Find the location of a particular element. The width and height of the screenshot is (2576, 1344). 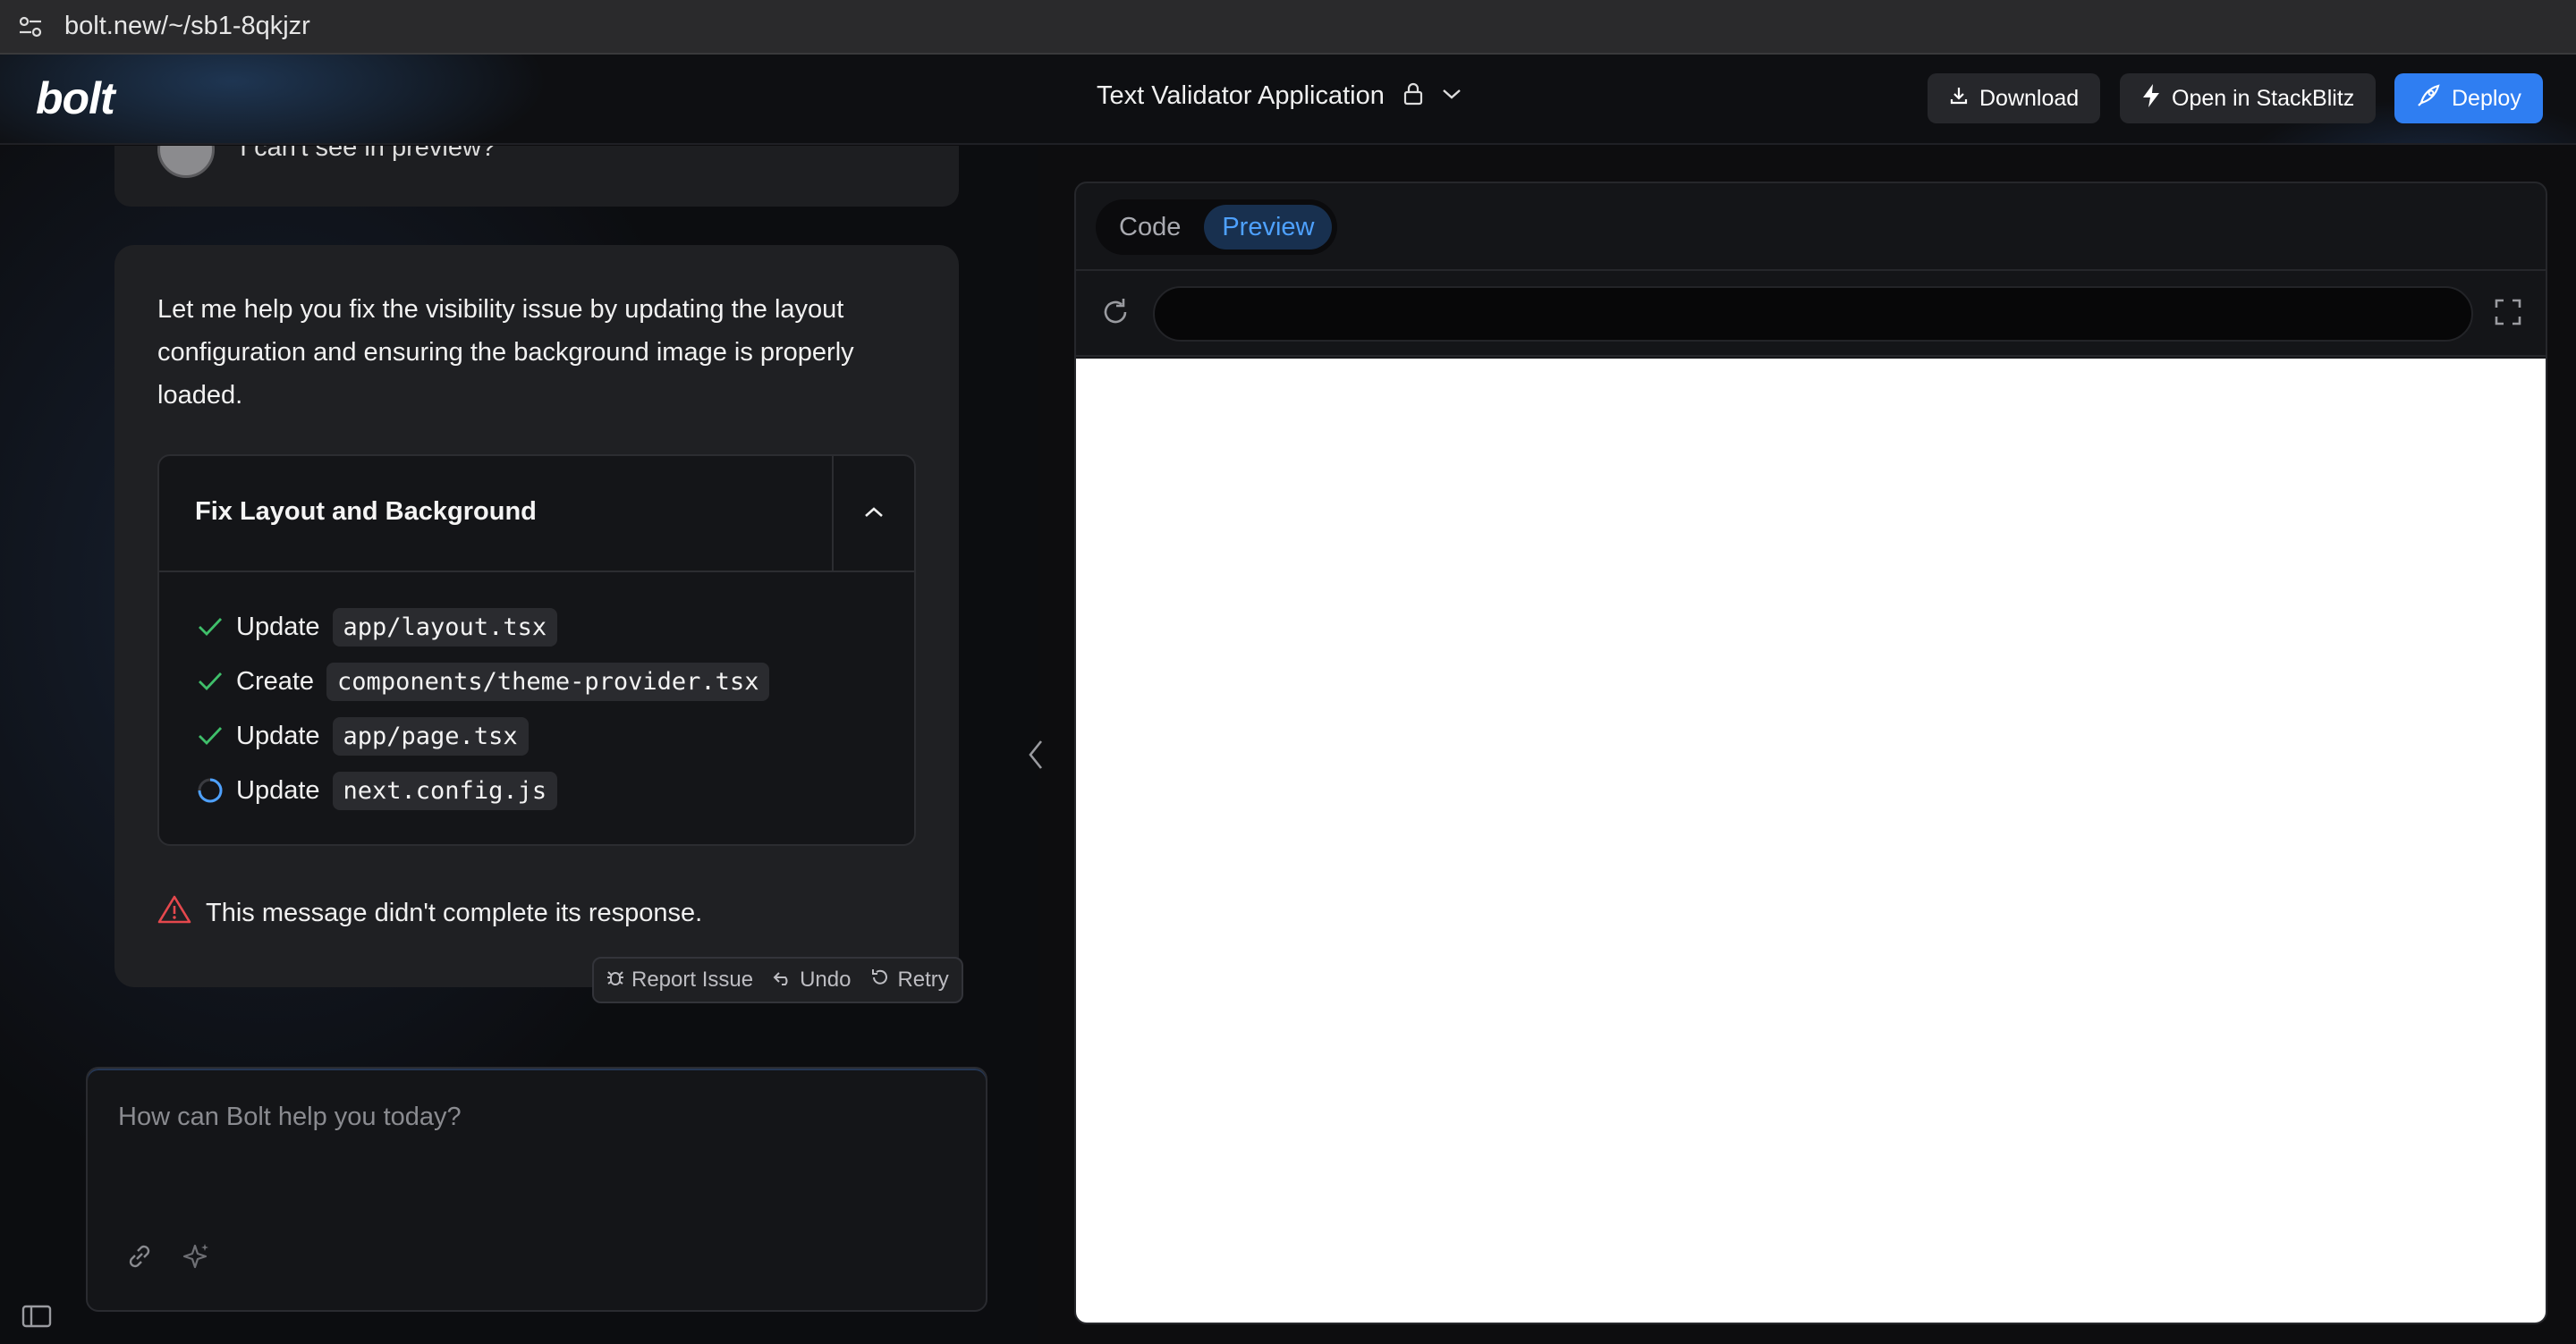

lightning-icon is located at coordinates (2151, 98).